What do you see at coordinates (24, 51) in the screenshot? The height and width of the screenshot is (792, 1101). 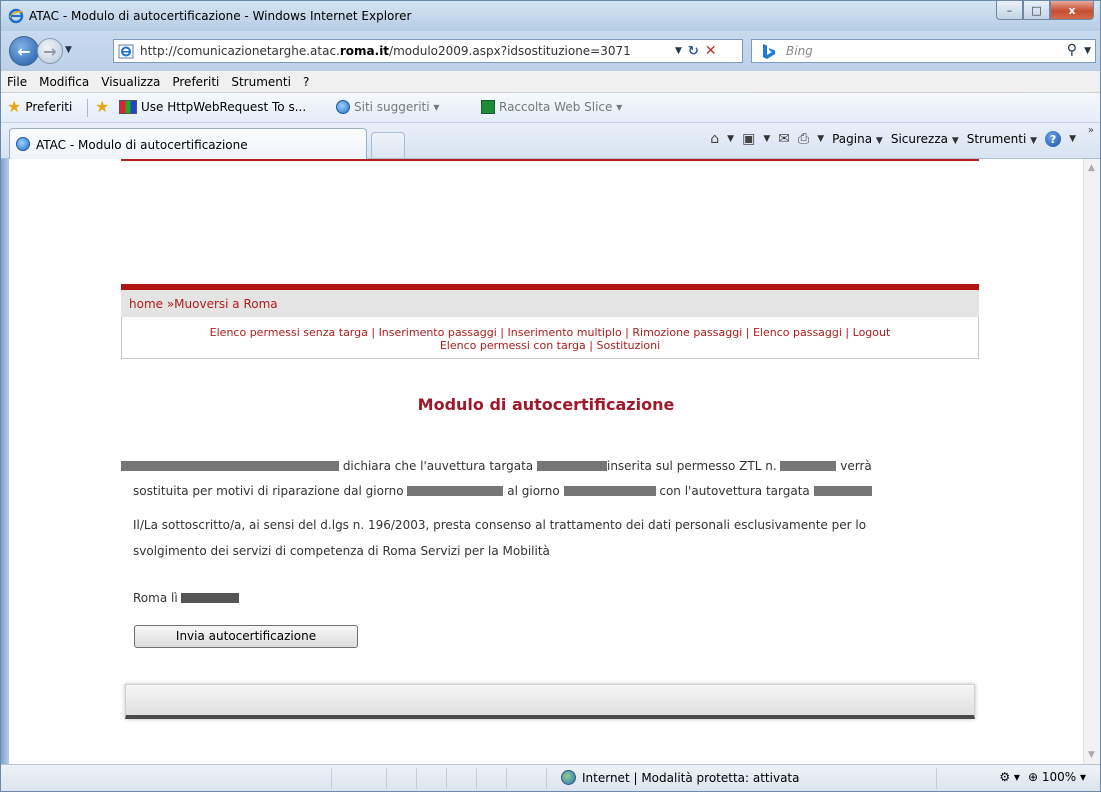 I see `back-button: ←` at bounding box center [24, 51].